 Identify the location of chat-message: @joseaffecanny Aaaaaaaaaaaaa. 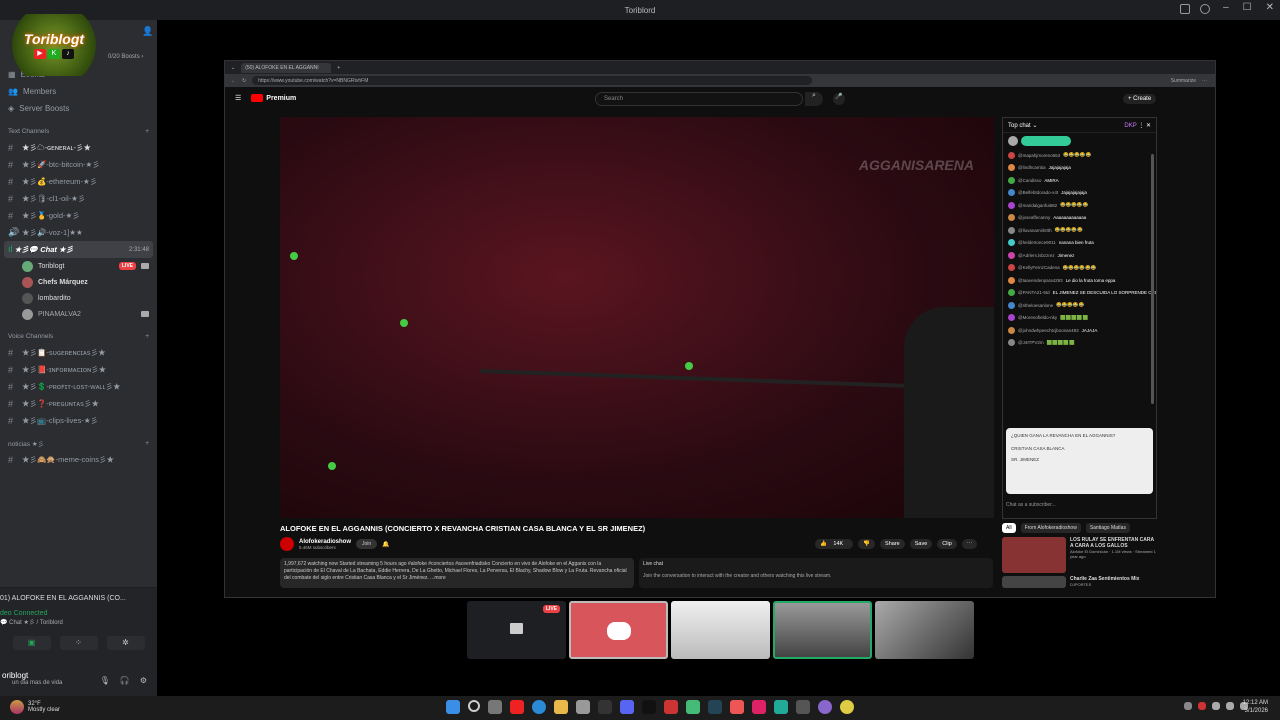
(1079, 218).